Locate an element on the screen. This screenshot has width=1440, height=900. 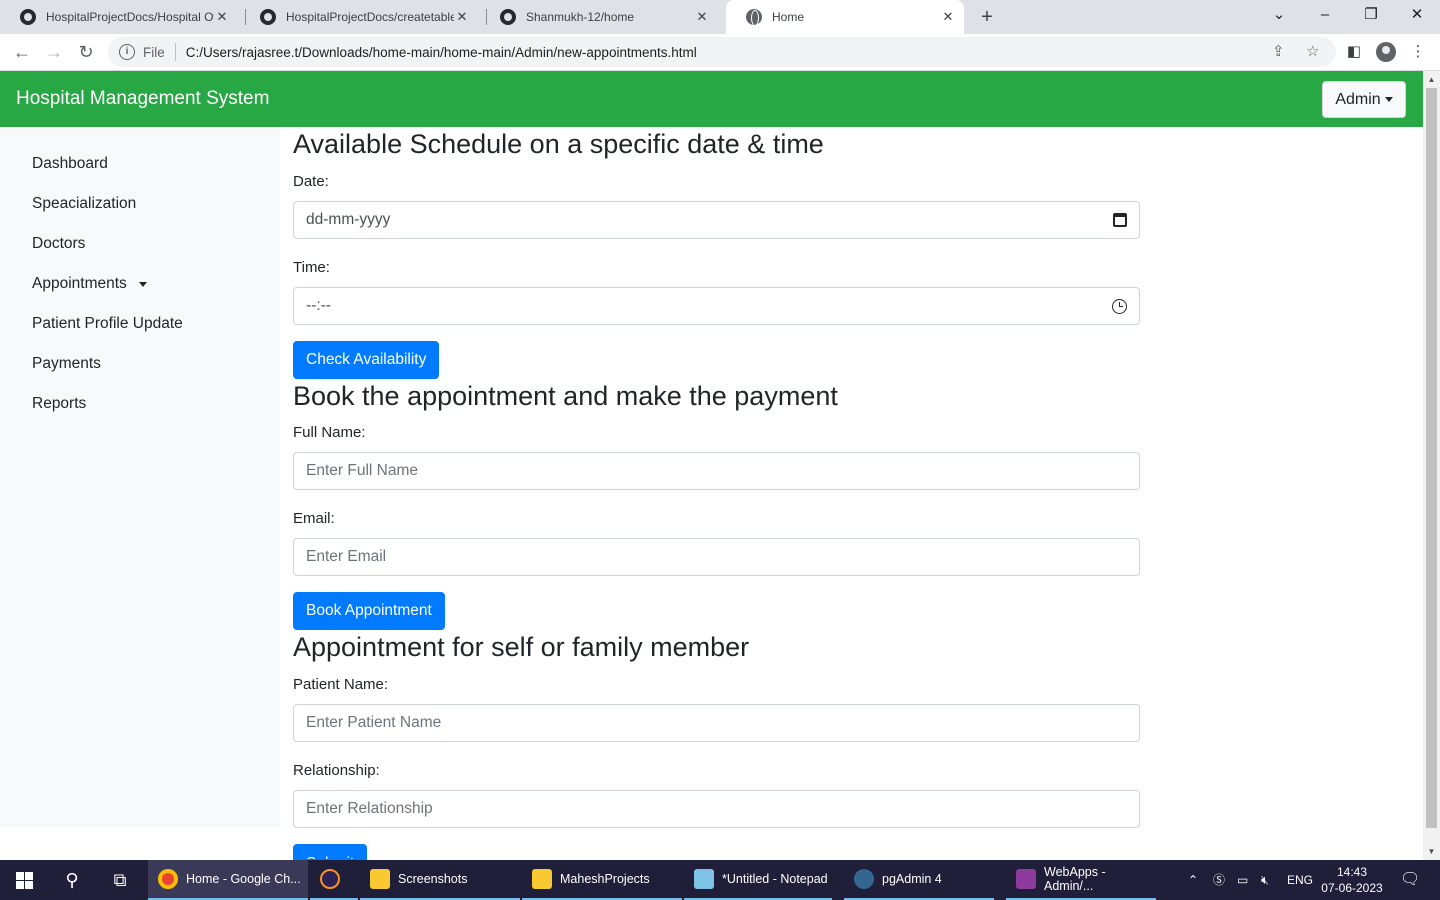
notepad-icon is located at coordinates (704, 879).